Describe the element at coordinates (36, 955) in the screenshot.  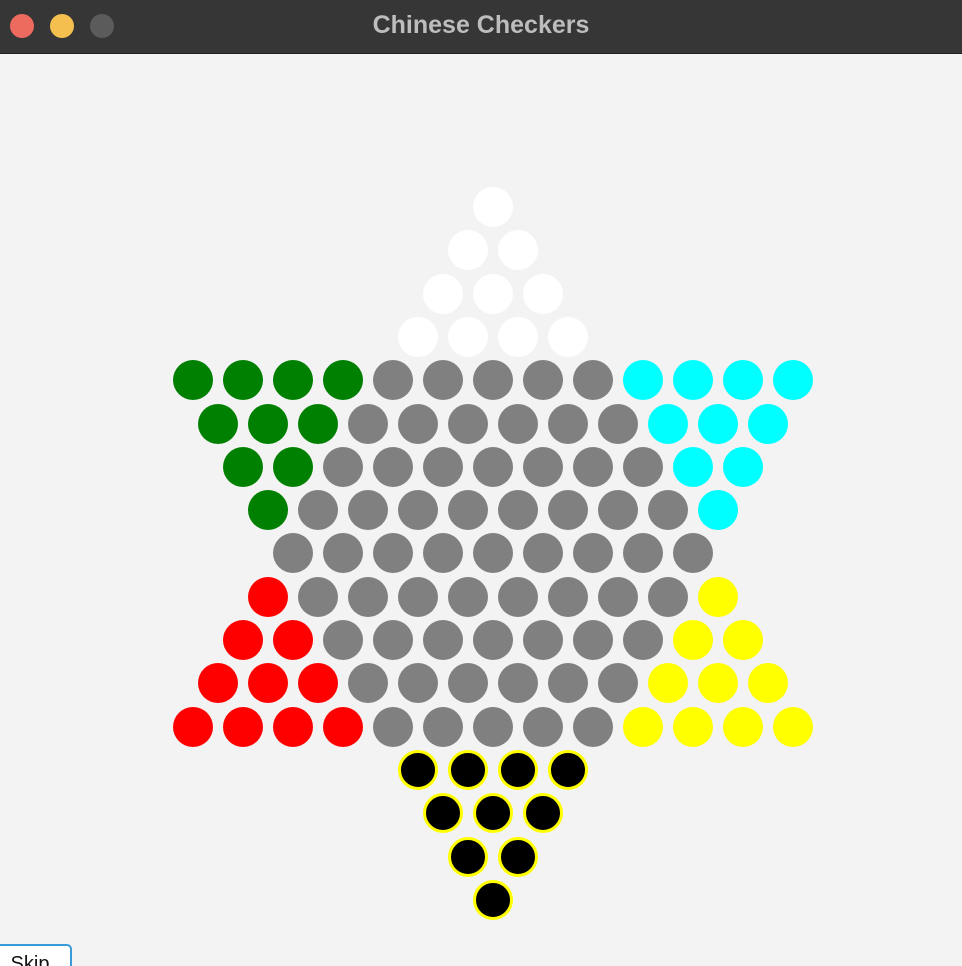
I see `skip-turn-button: Skip` at that location.